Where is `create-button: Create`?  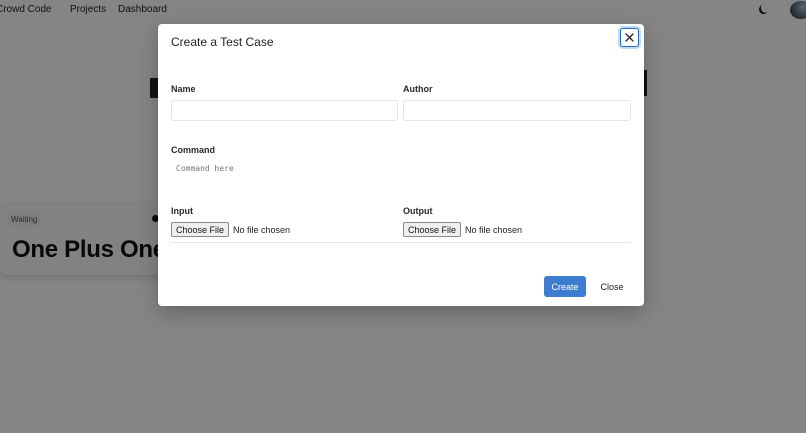
create-button: Create is located at coordinates (565, 286).